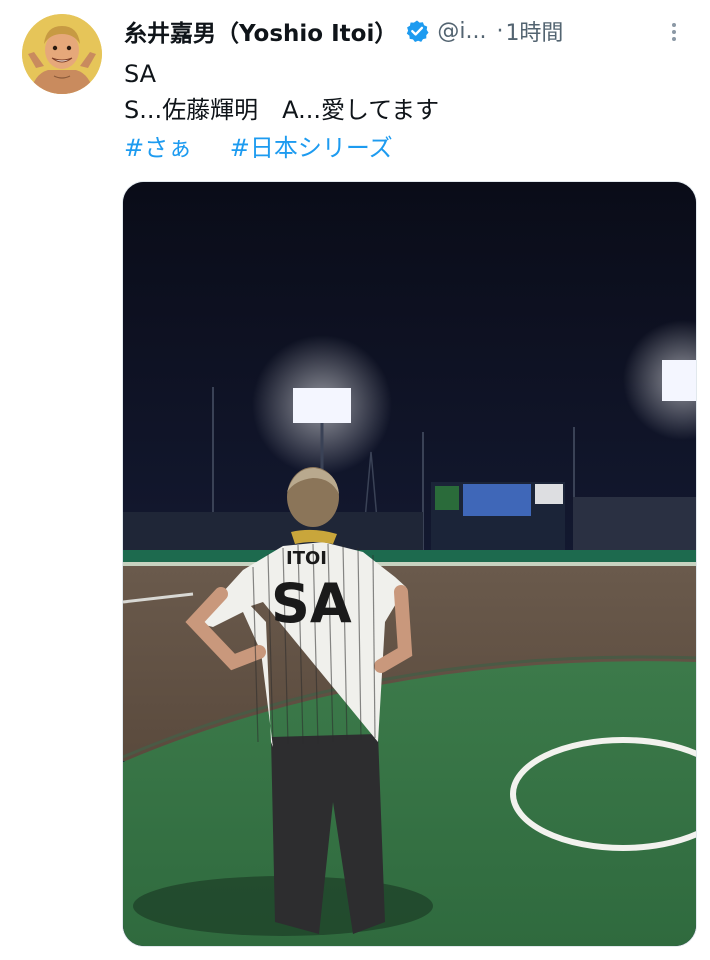 The image size is (710, 960). I want to click on hashtag-link: #さぁ, so click(158, 148).